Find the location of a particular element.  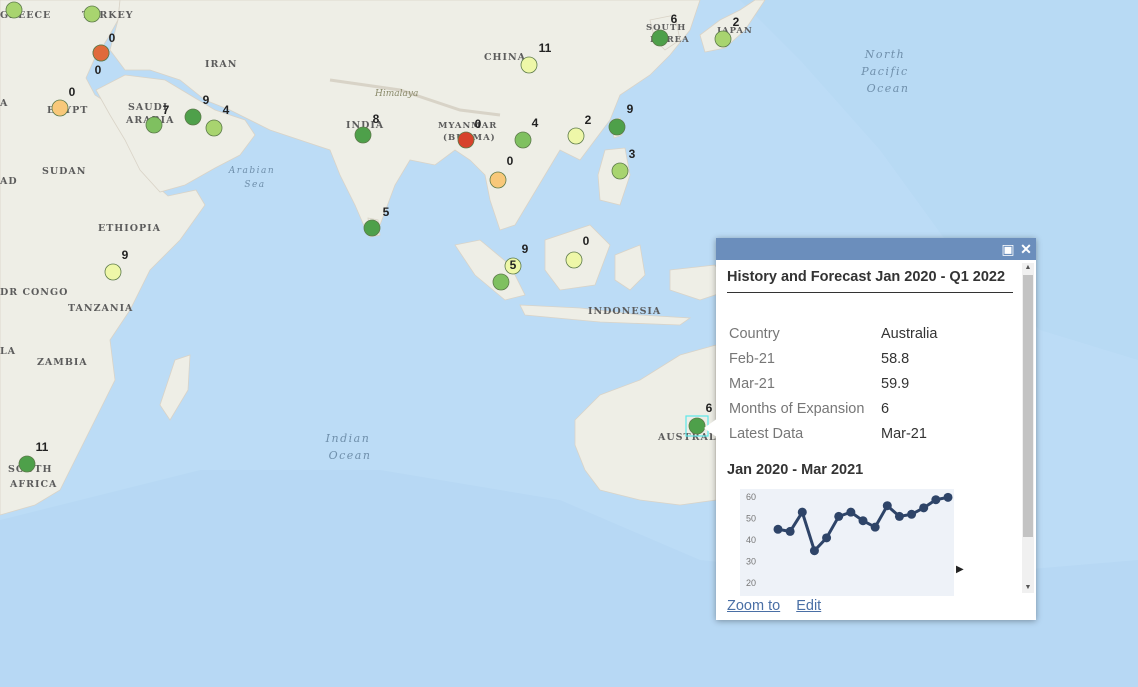

marker-dot-israel is located at coordinates (101, 53).